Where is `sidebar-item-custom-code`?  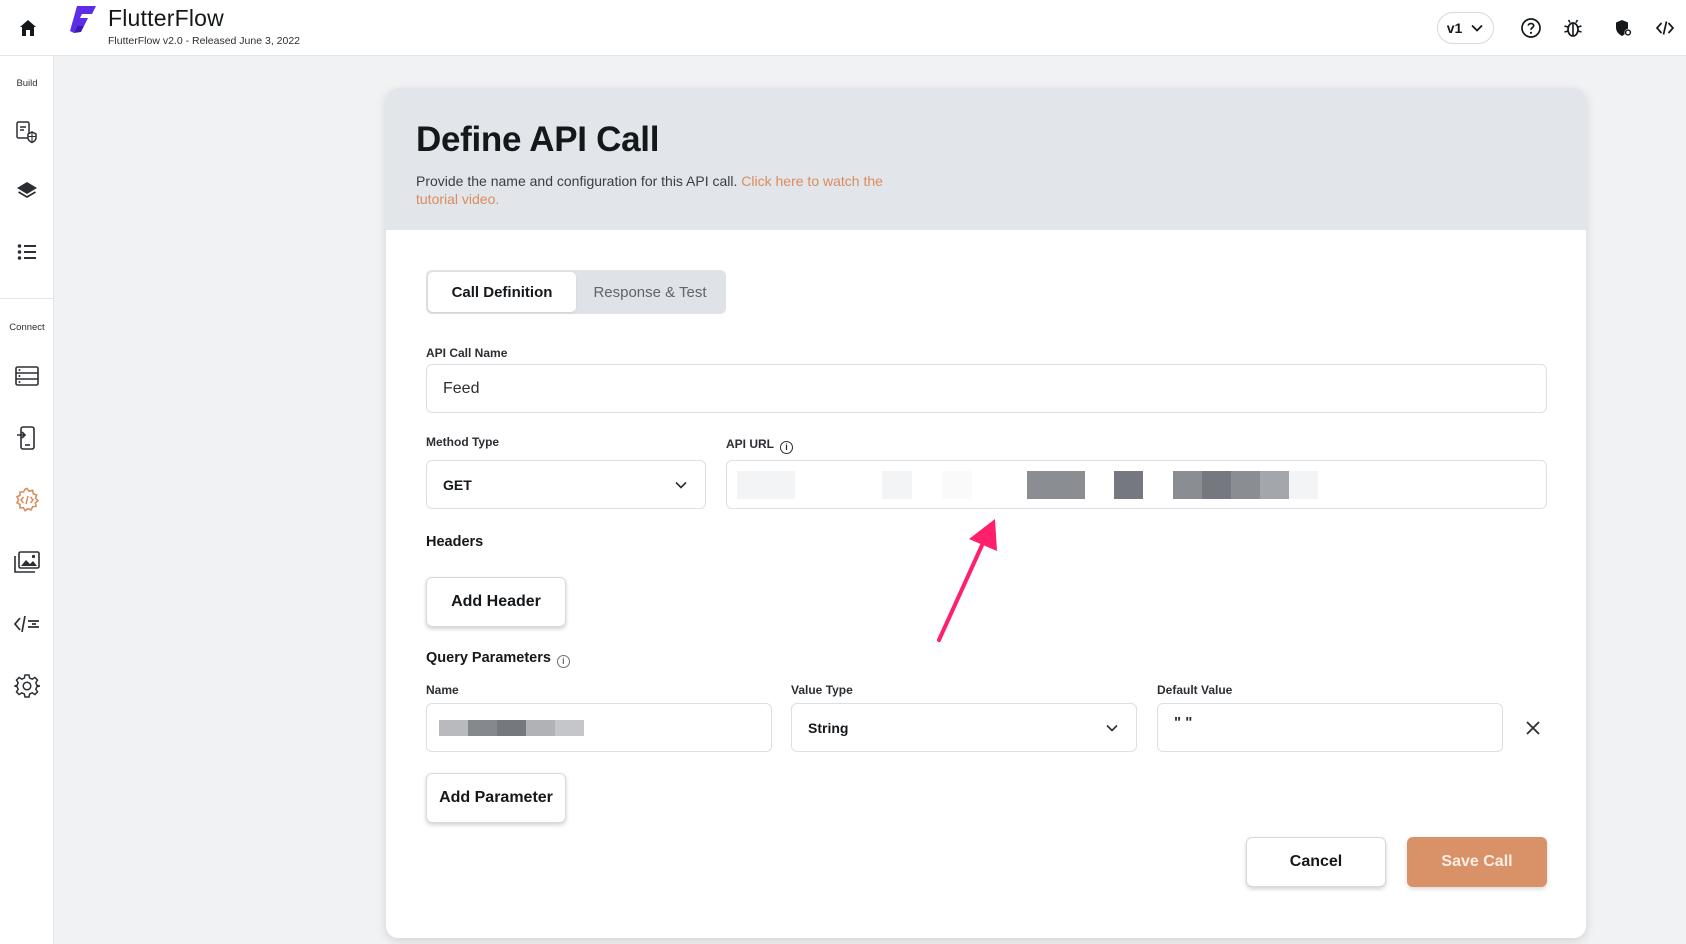
sidebar-item-custom-code is located at coordinates (27, 624).